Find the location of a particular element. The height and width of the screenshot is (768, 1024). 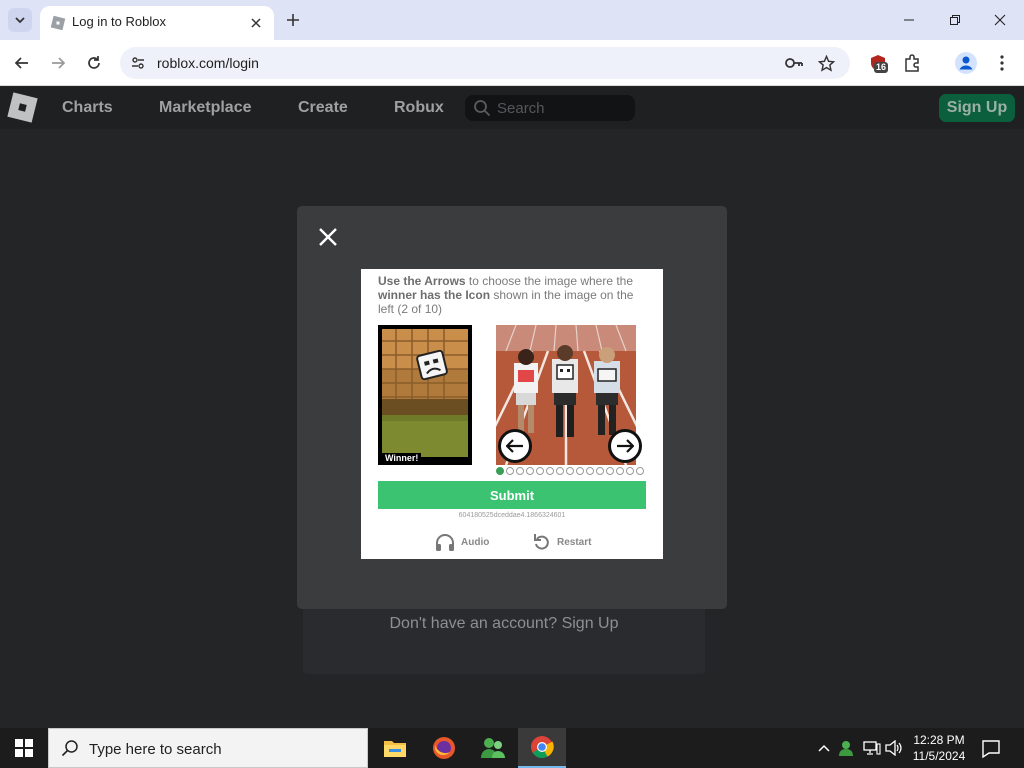

search-icon is located at coordinates (69, 748).